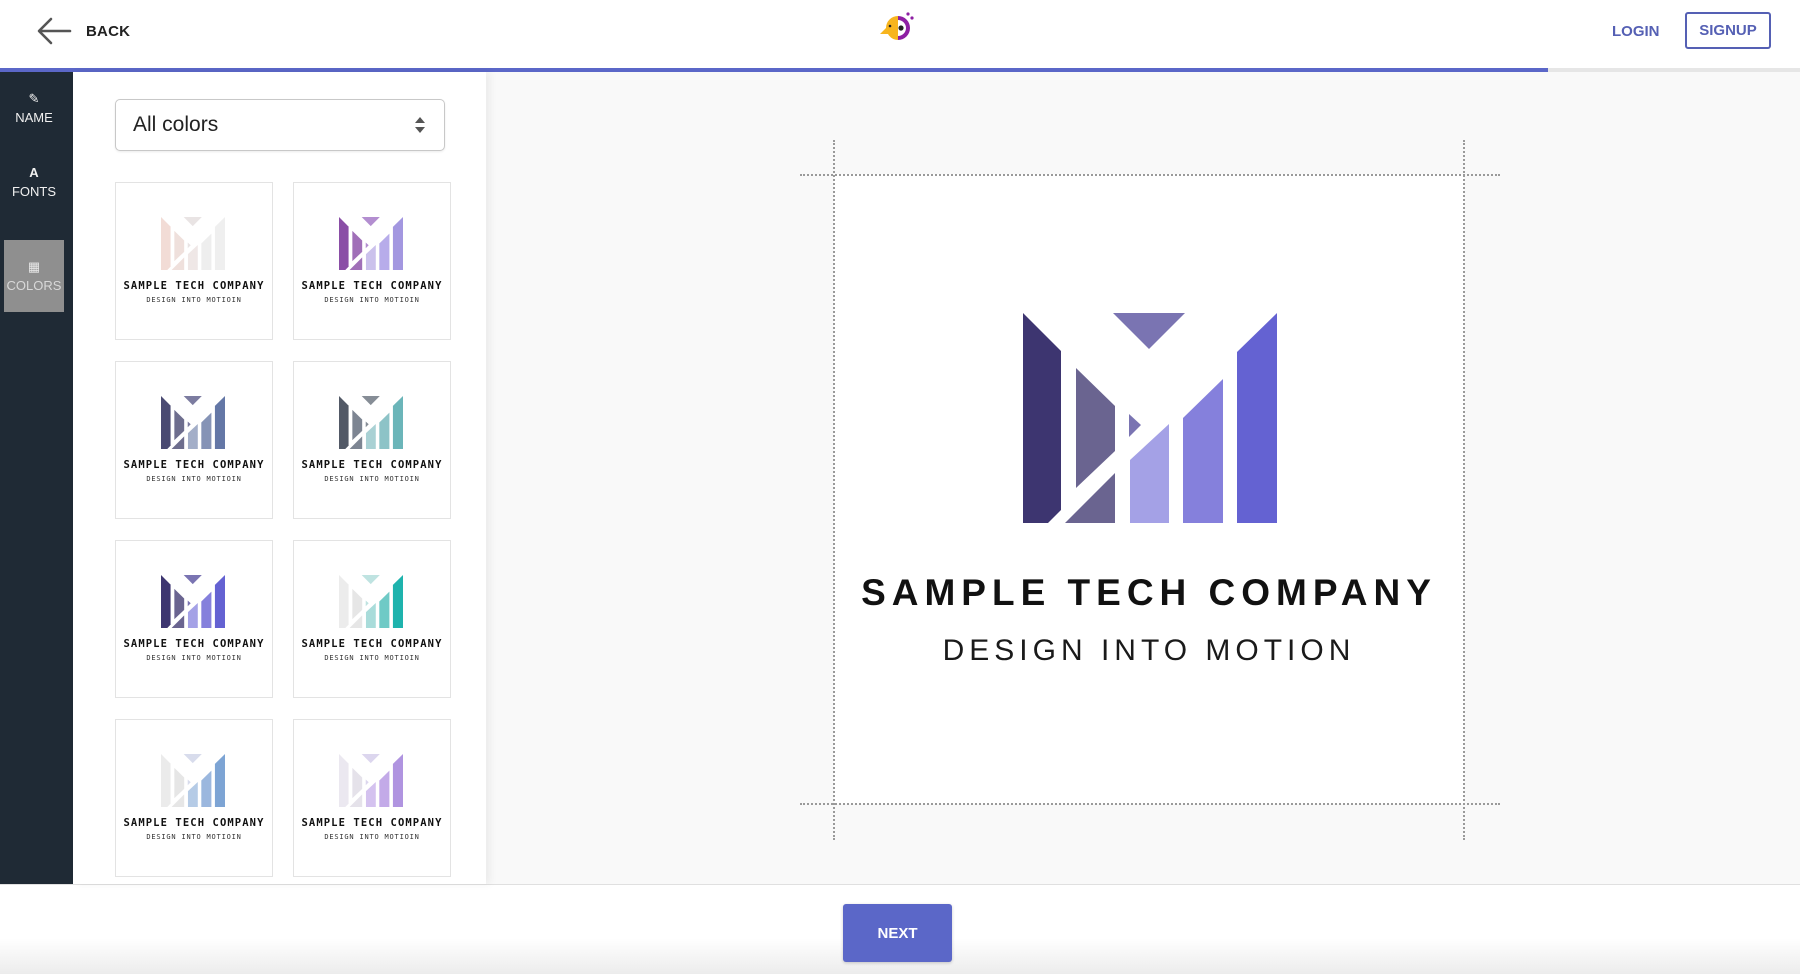 The image size is (1800, 974). I want to click on next-button: NEXT, so click(897, 933).